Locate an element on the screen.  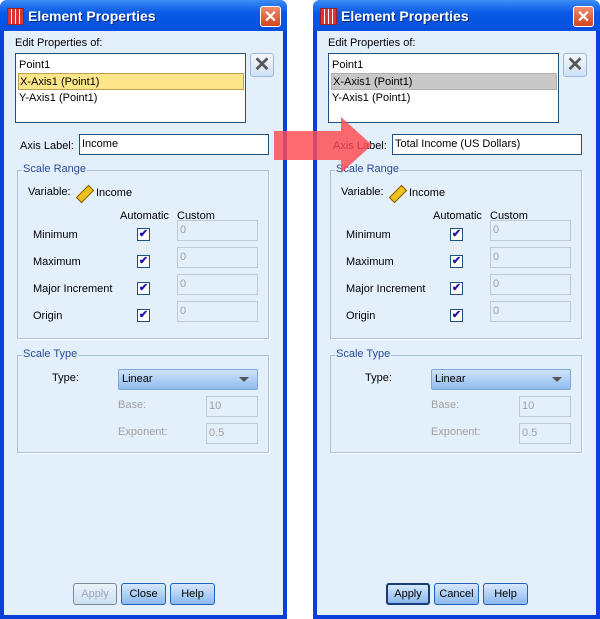
transition-arrow is located at coordinates (323, 145).